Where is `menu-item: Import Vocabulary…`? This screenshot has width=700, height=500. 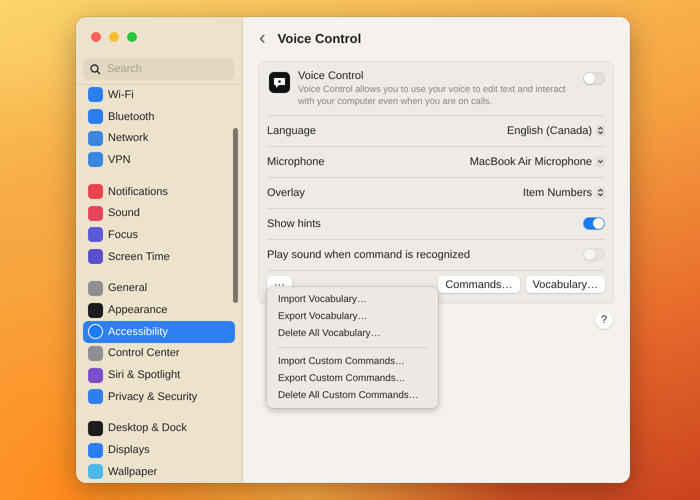
menu-item: Import Vocabulary… is located at coordinates (352, 299).